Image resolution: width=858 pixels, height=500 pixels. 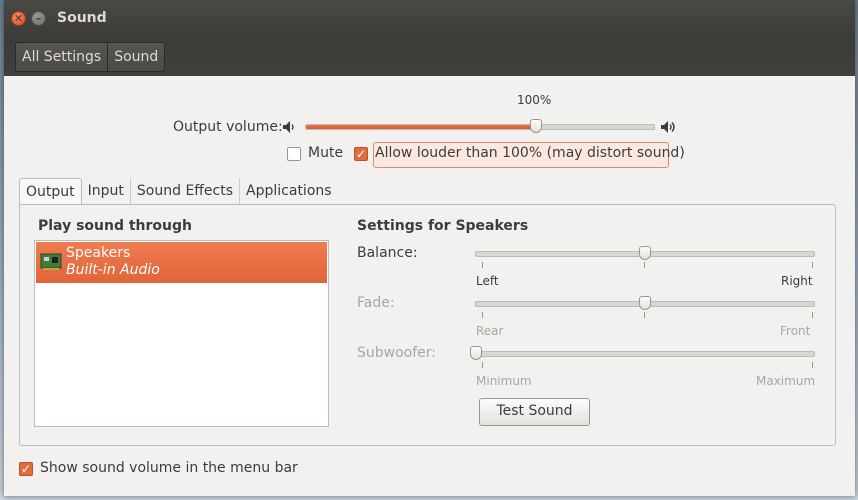 What do you see at coordinates (429, 18) in the screenshot?
I see `titlebar: ✕ – Sound` at bounding box center [429, 18].